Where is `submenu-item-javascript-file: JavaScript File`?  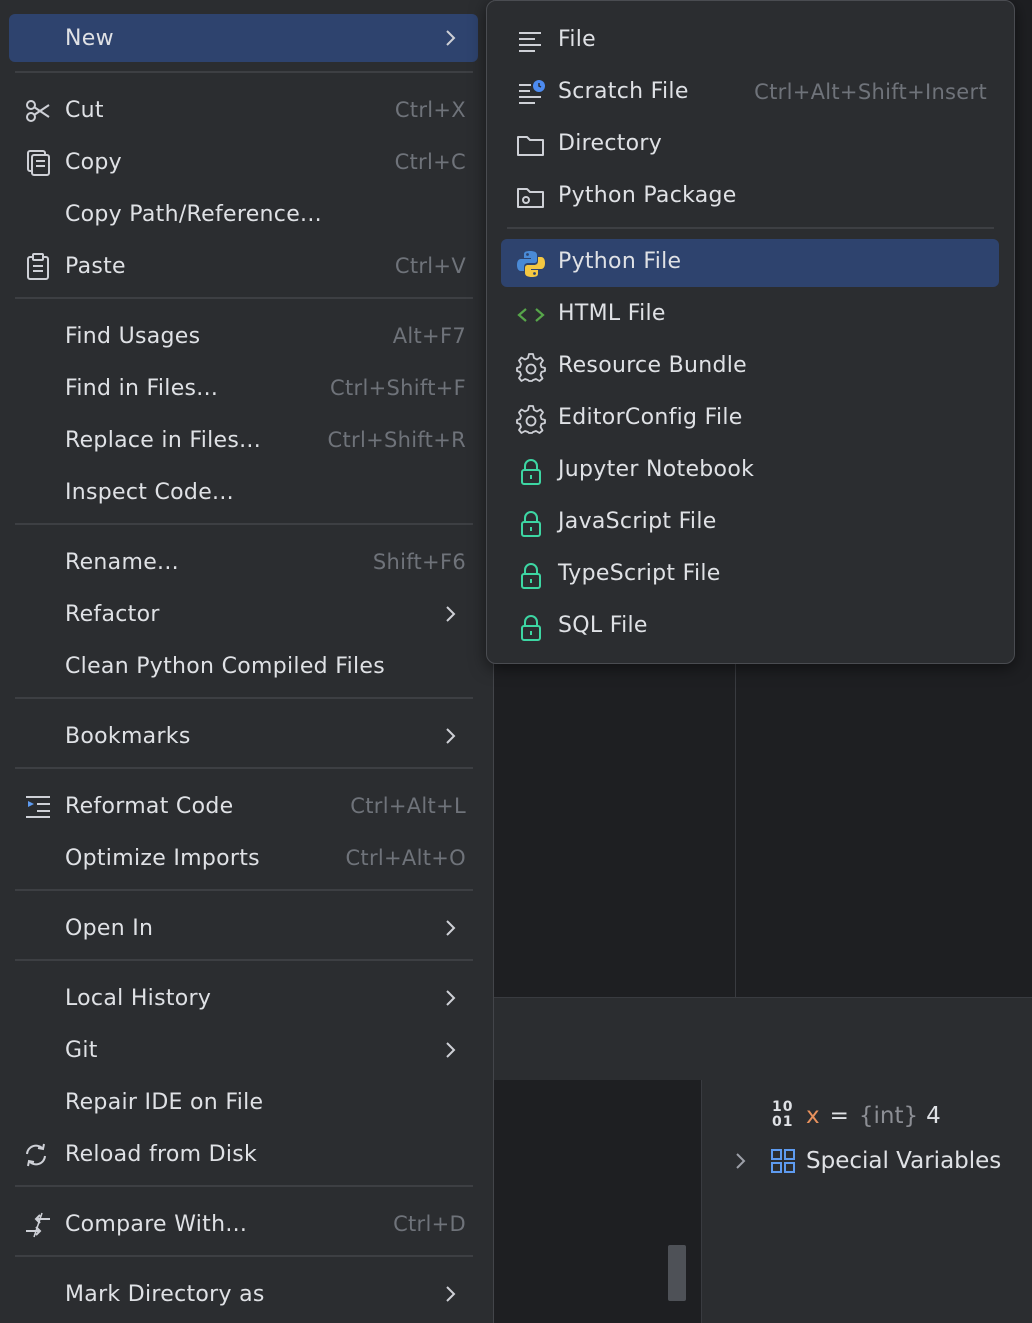 submenu-item-javascript-file: JavaScript File is located at coordinates (750, 523).